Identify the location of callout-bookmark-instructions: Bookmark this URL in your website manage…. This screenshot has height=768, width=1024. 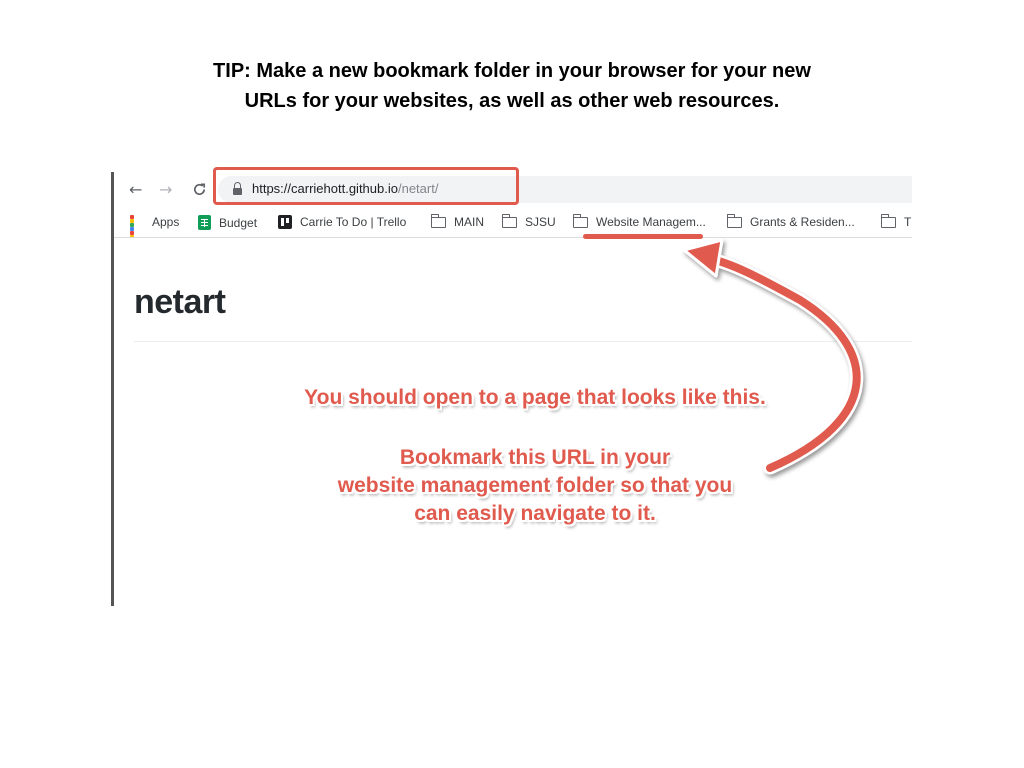
(512, 486).